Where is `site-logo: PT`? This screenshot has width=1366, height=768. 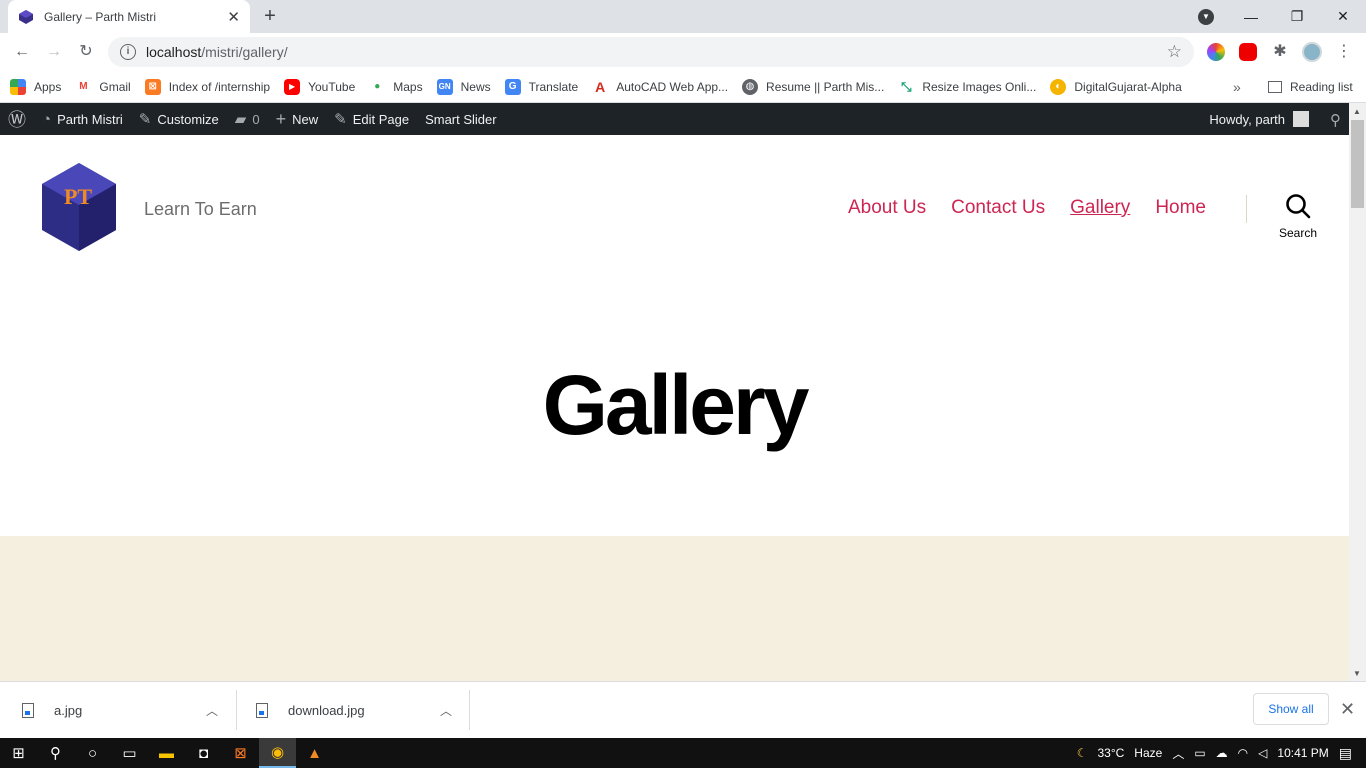
site-logo: PT is located at coordinates (79, 207).